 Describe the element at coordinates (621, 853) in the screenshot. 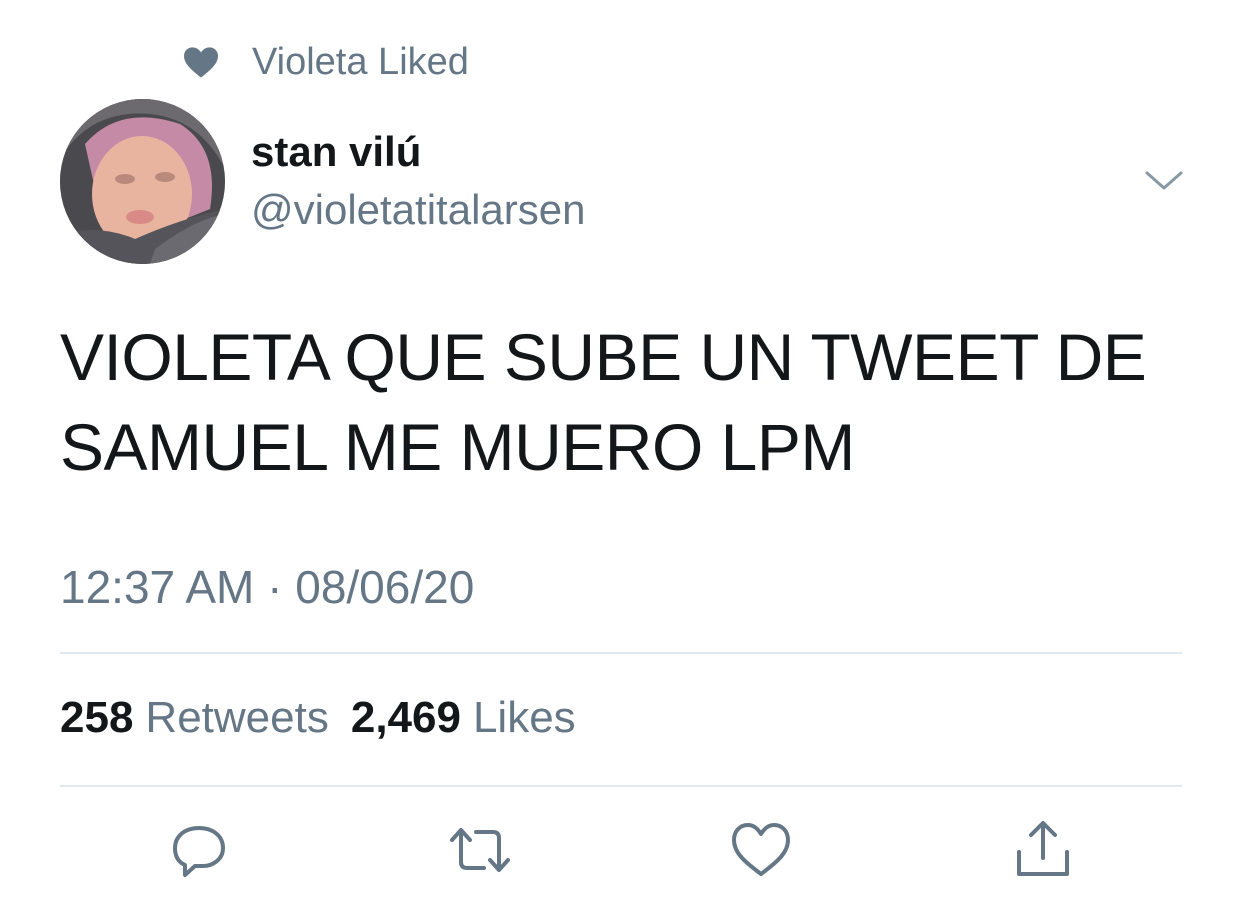

I see `tweet-actions` at that location.